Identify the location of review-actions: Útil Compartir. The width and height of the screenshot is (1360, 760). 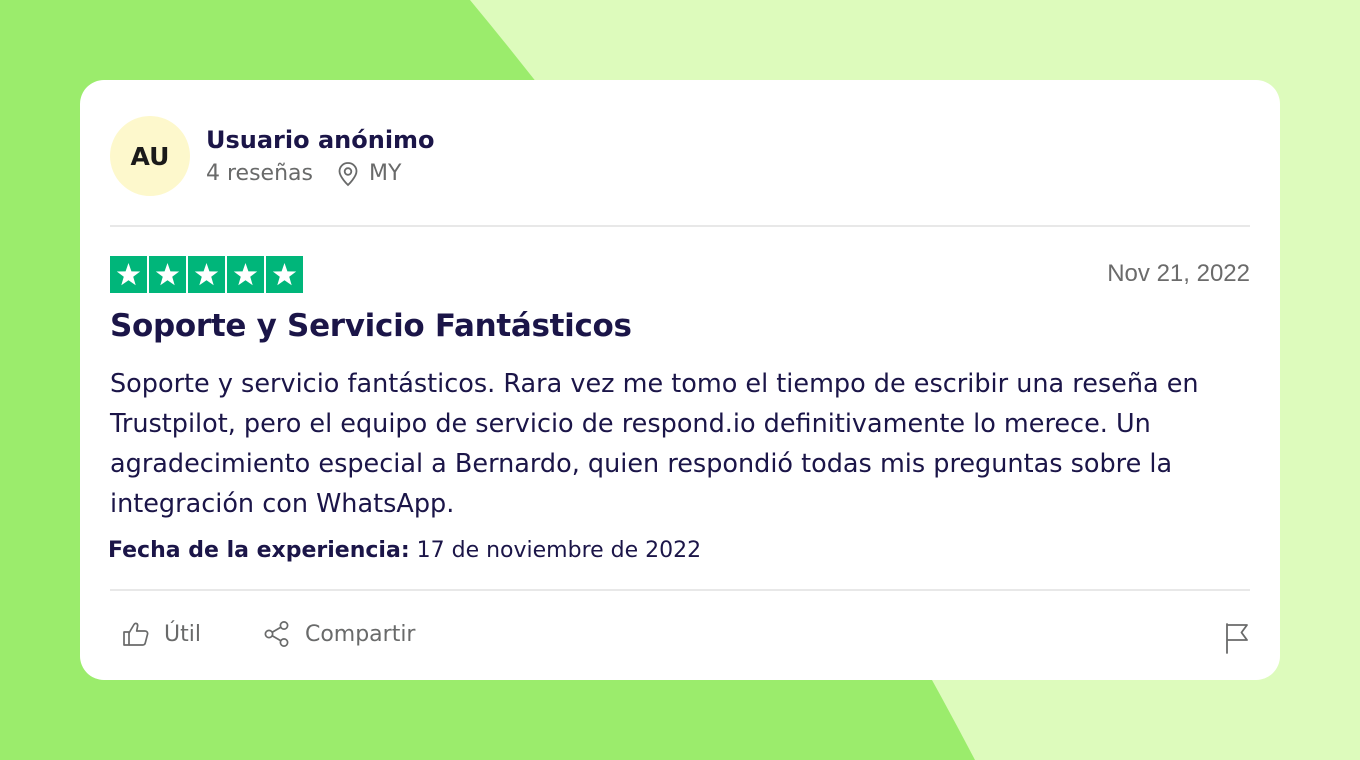
(268, 634).